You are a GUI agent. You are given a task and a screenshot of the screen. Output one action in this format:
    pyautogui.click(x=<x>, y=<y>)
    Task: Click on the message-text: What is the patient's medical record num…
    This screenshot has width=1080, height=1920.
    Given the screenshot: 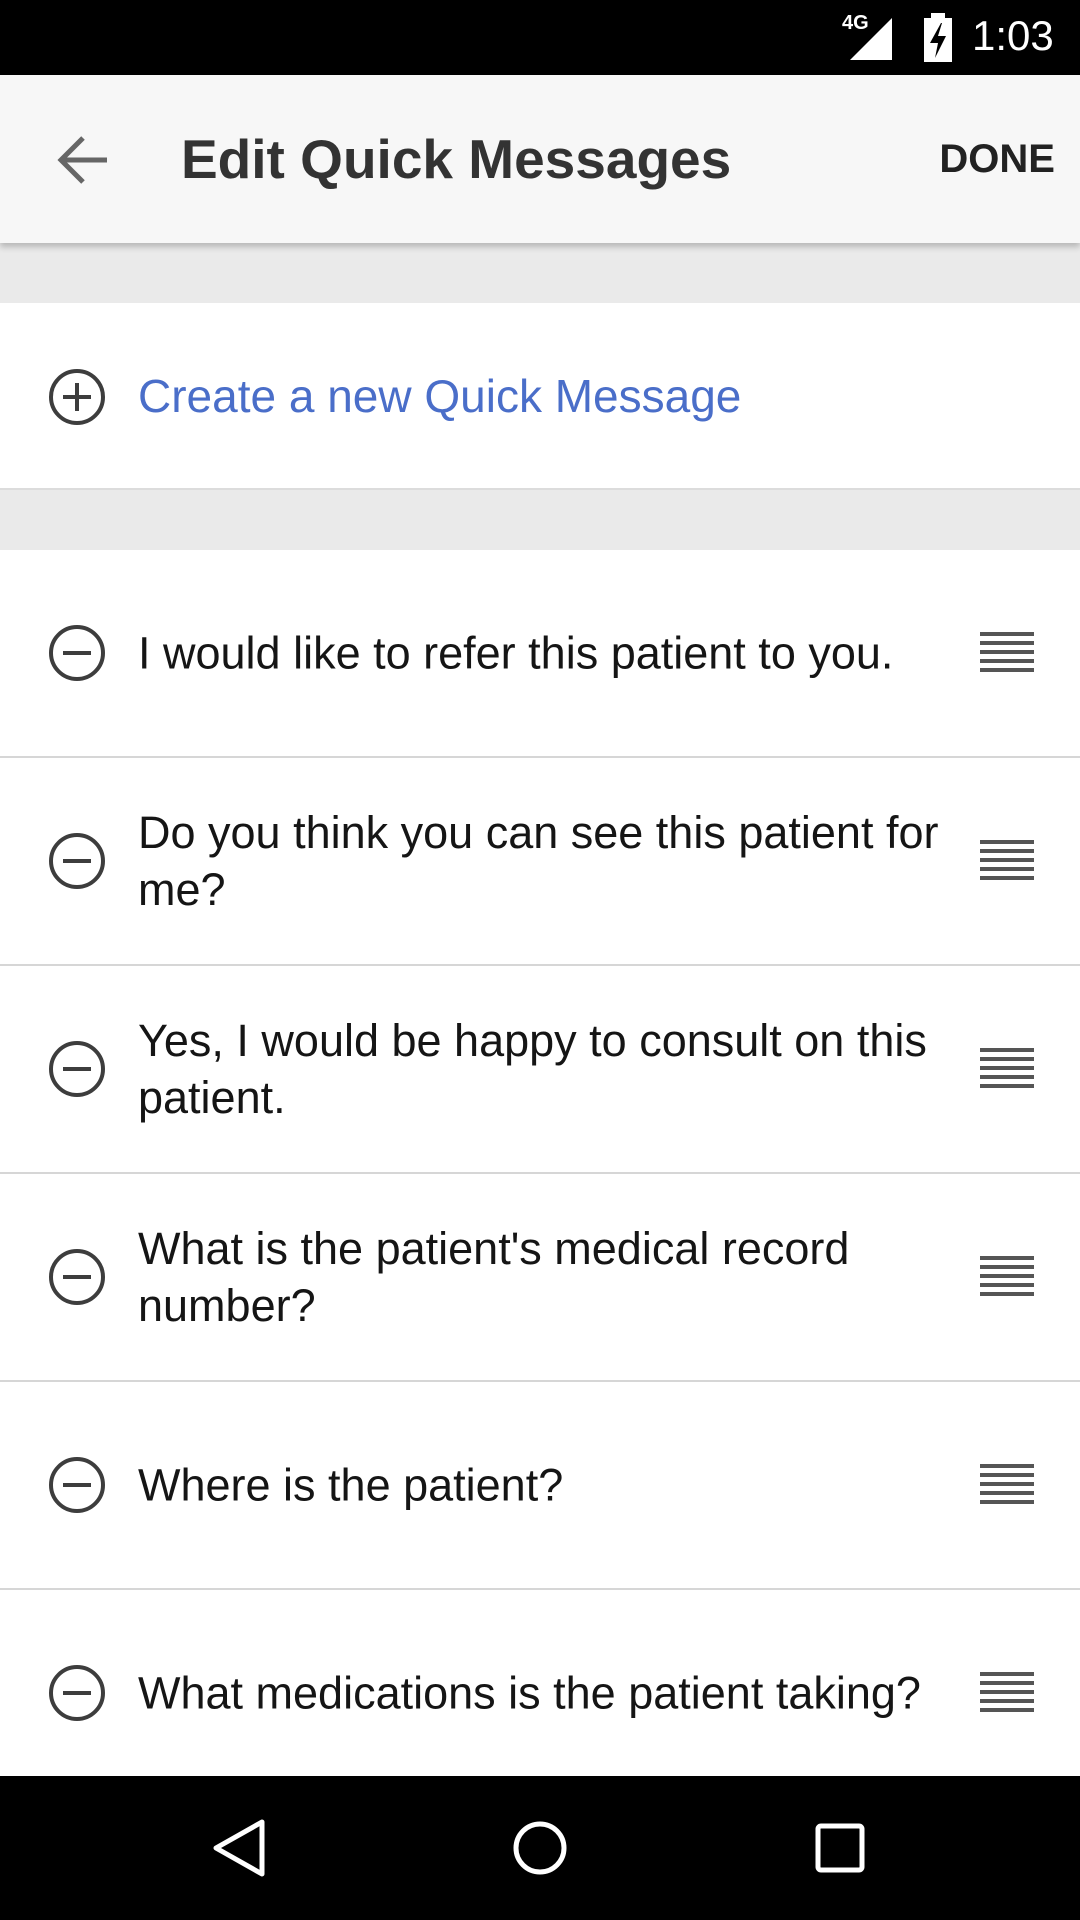 What is the action you would take?
    pyautogui.click(x=494, y=1277)
    